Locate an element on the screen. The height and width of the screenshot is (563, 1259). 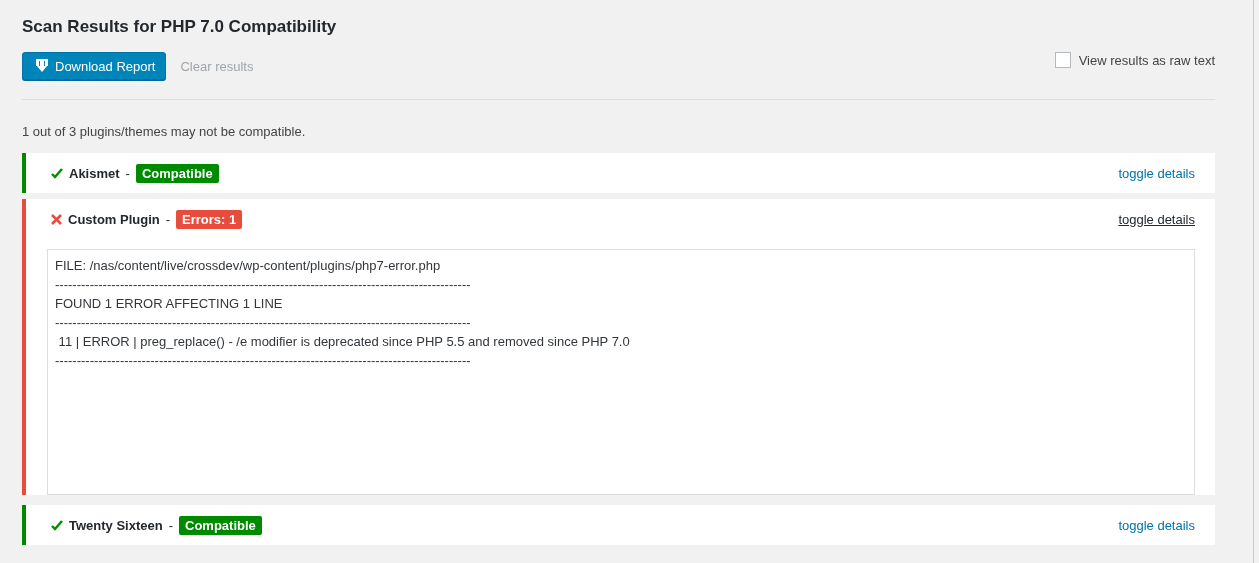
download-report-button: Download Report is located at coordinates (94, 66).